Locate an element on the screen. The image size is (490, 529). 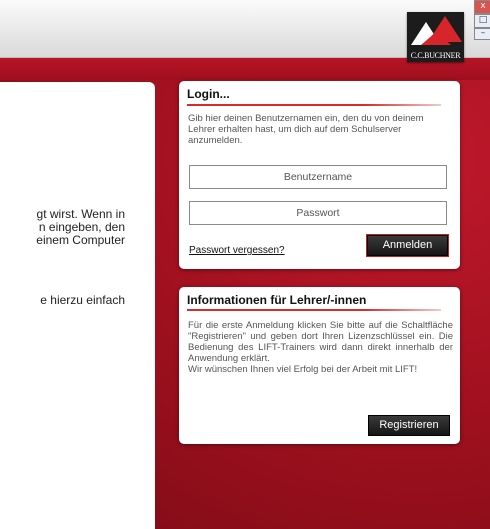
info-title-divider is located at coordinates (314, 310).